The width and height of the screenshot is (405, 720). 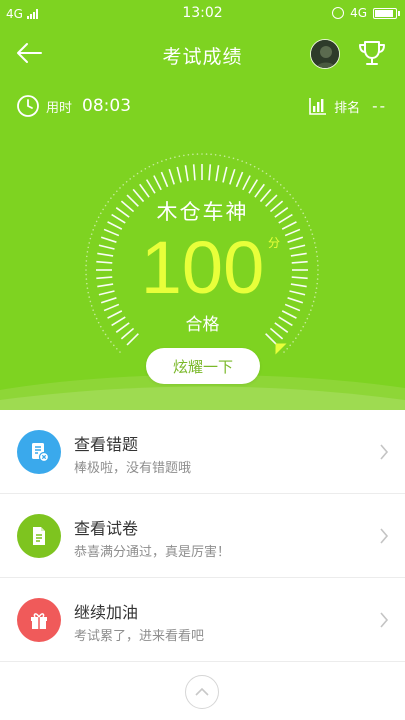 I want to click on rank: 排名 --, so click(x=347, y=106).